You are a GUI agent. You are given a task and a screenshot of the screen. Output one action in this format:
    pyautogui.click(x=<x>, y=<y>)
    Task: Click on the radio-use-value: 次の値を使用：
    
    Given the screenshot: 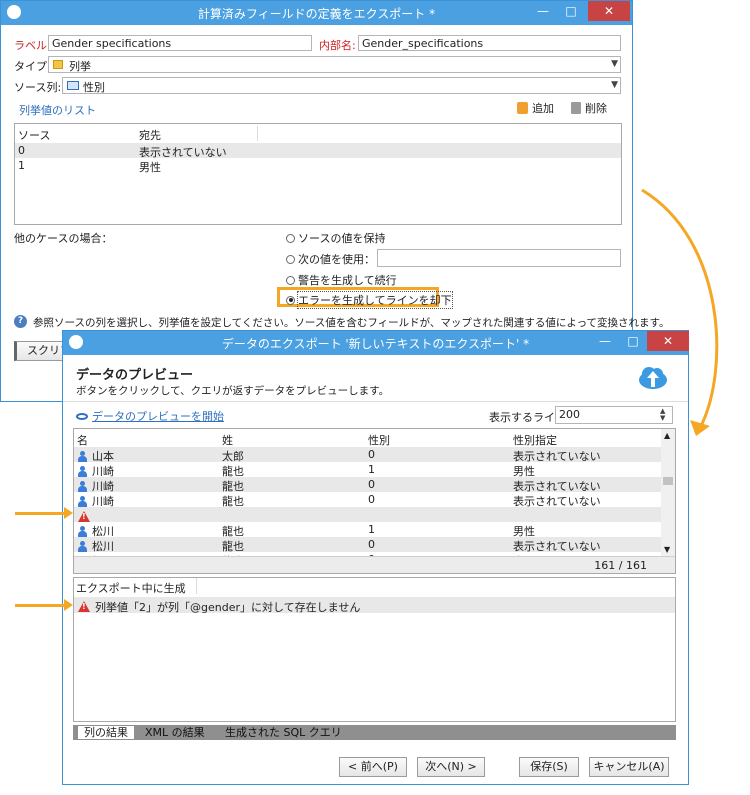 What is the action you would take?
    pyautogui.click(x=330, y=259)
    